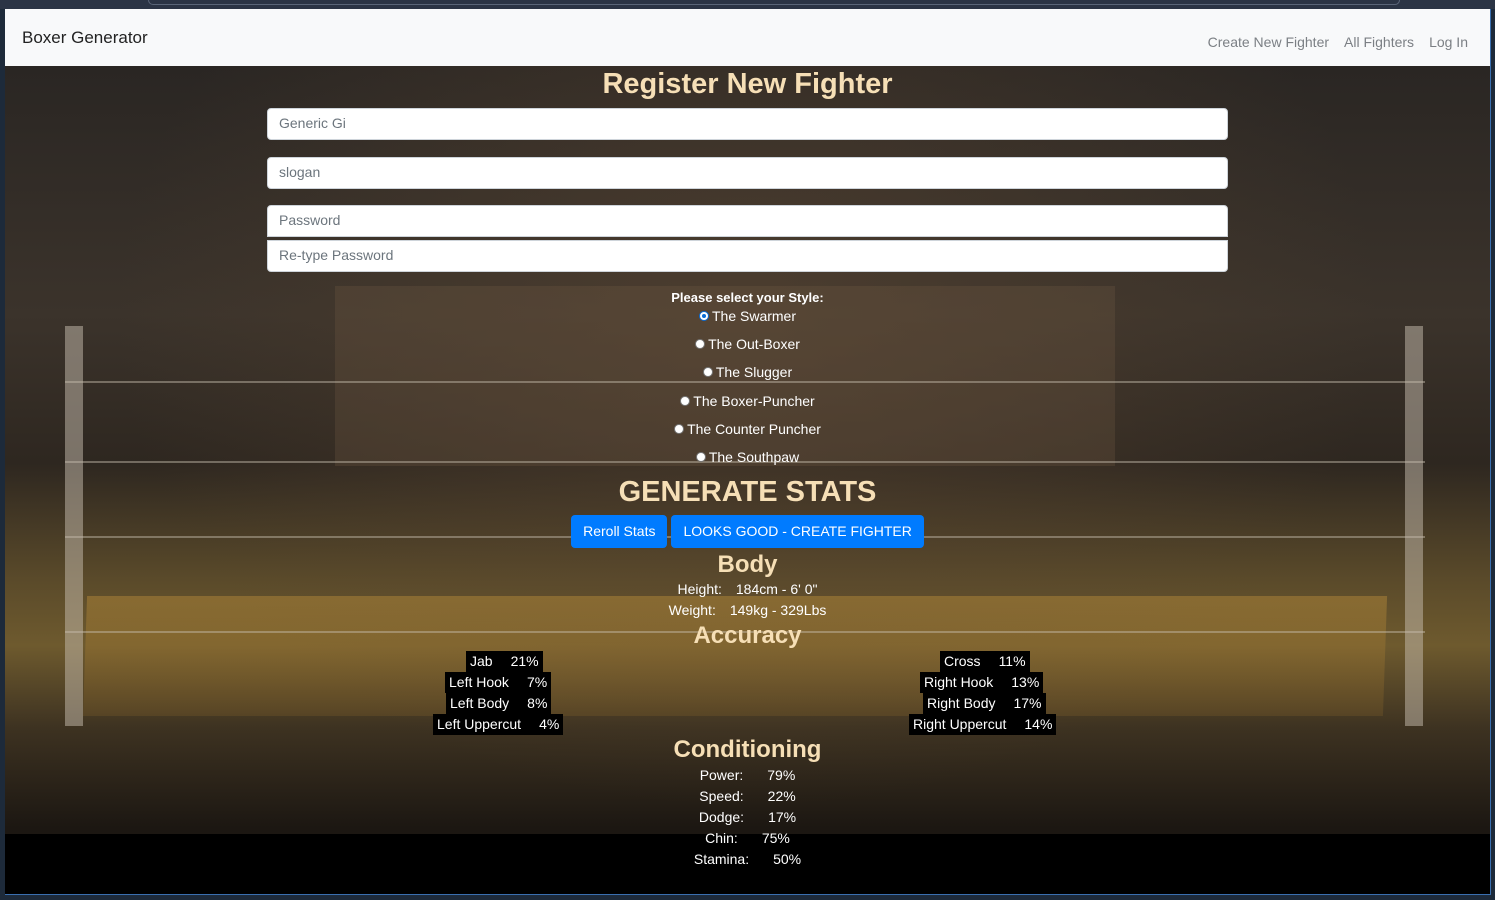 The image size is (1495, 900). I want to click on accuracy-label: Left Hook, so click(479, 682).